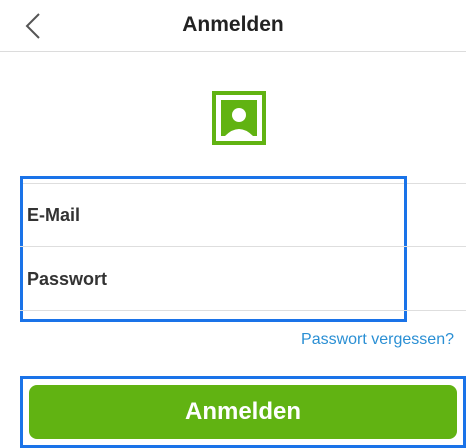 Image resolution: width=466 pixels, height=448 pixels. I want to click on email-field, so click(212, 215).